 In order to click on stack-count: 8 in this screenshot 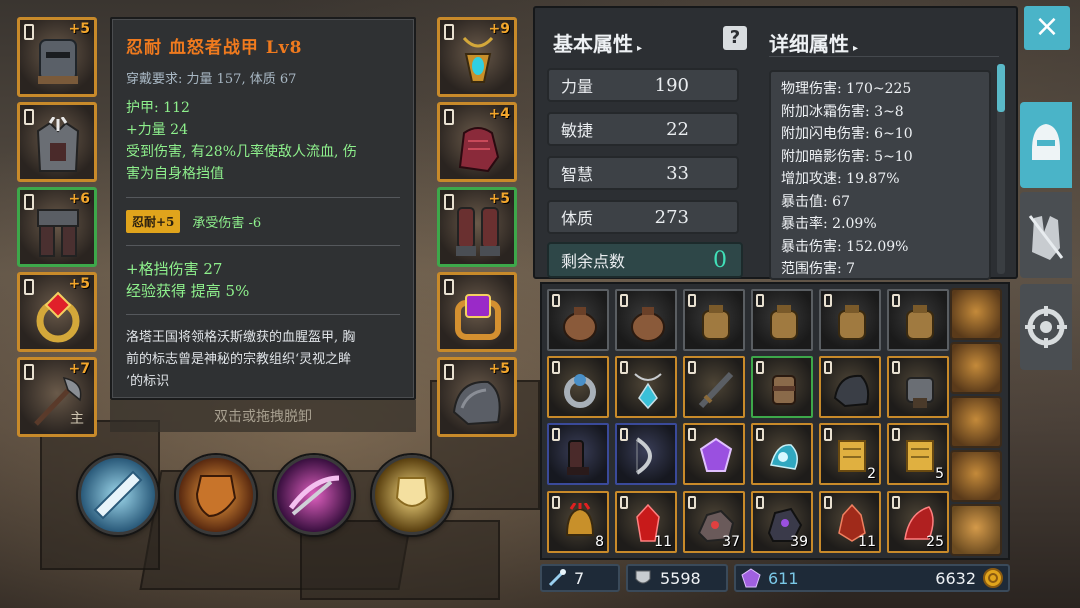, I will do `click(599, 542)`.